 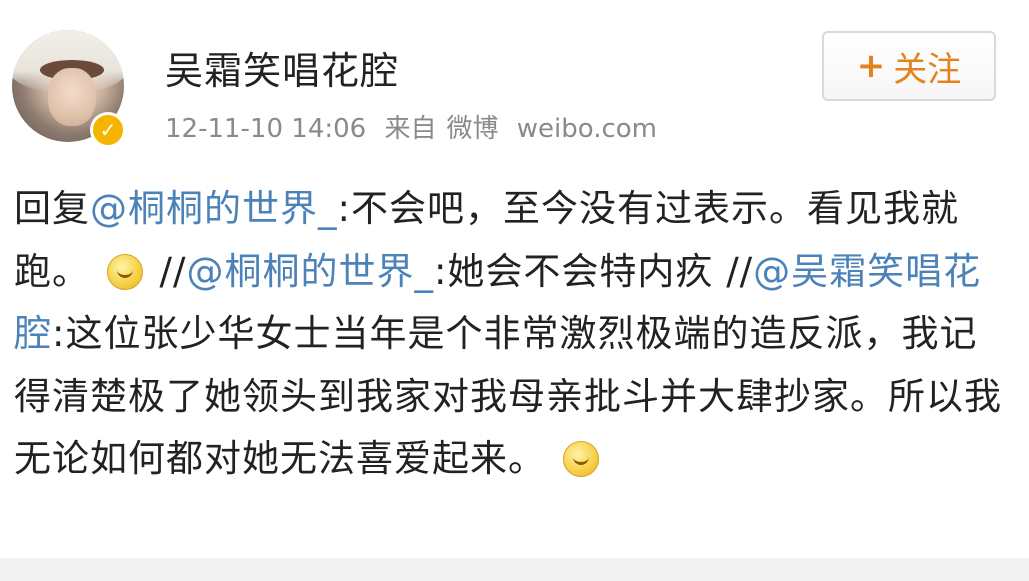 What do you see at coordinates (871, 66) in the screenshot?
I see `plus-icon: +` at bounding box center [871, 66].